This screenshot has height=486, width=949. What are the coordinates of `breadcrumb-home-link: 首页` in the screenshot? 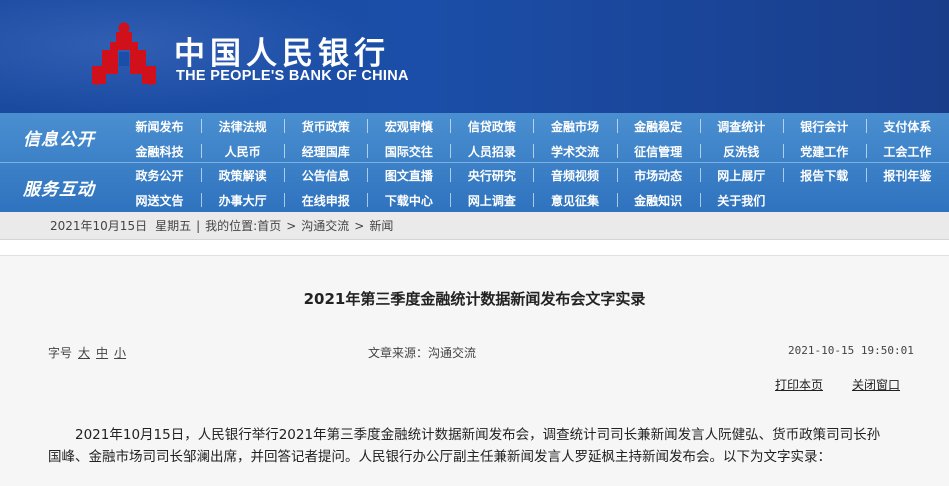 It's located at (269, 225).